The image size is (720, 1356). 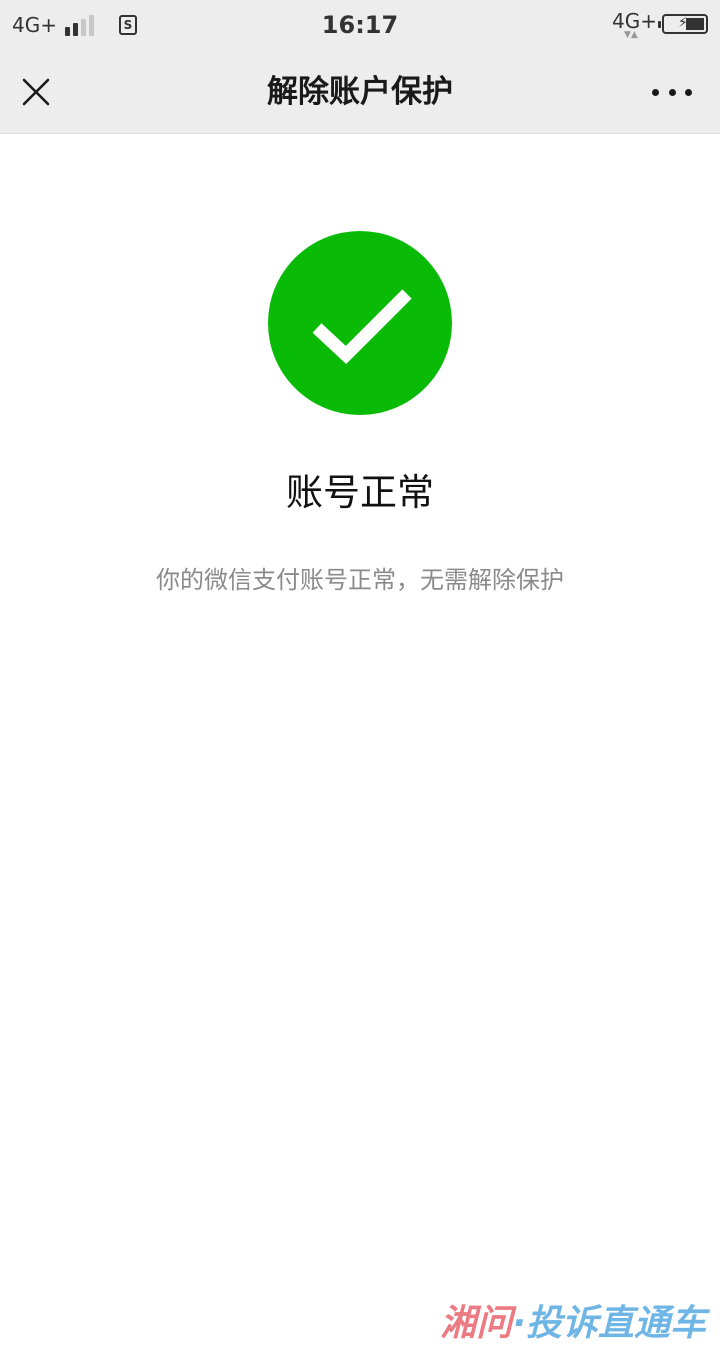 I want to click on data-activity-icon: ▼▲, so click(x=631, y=35).